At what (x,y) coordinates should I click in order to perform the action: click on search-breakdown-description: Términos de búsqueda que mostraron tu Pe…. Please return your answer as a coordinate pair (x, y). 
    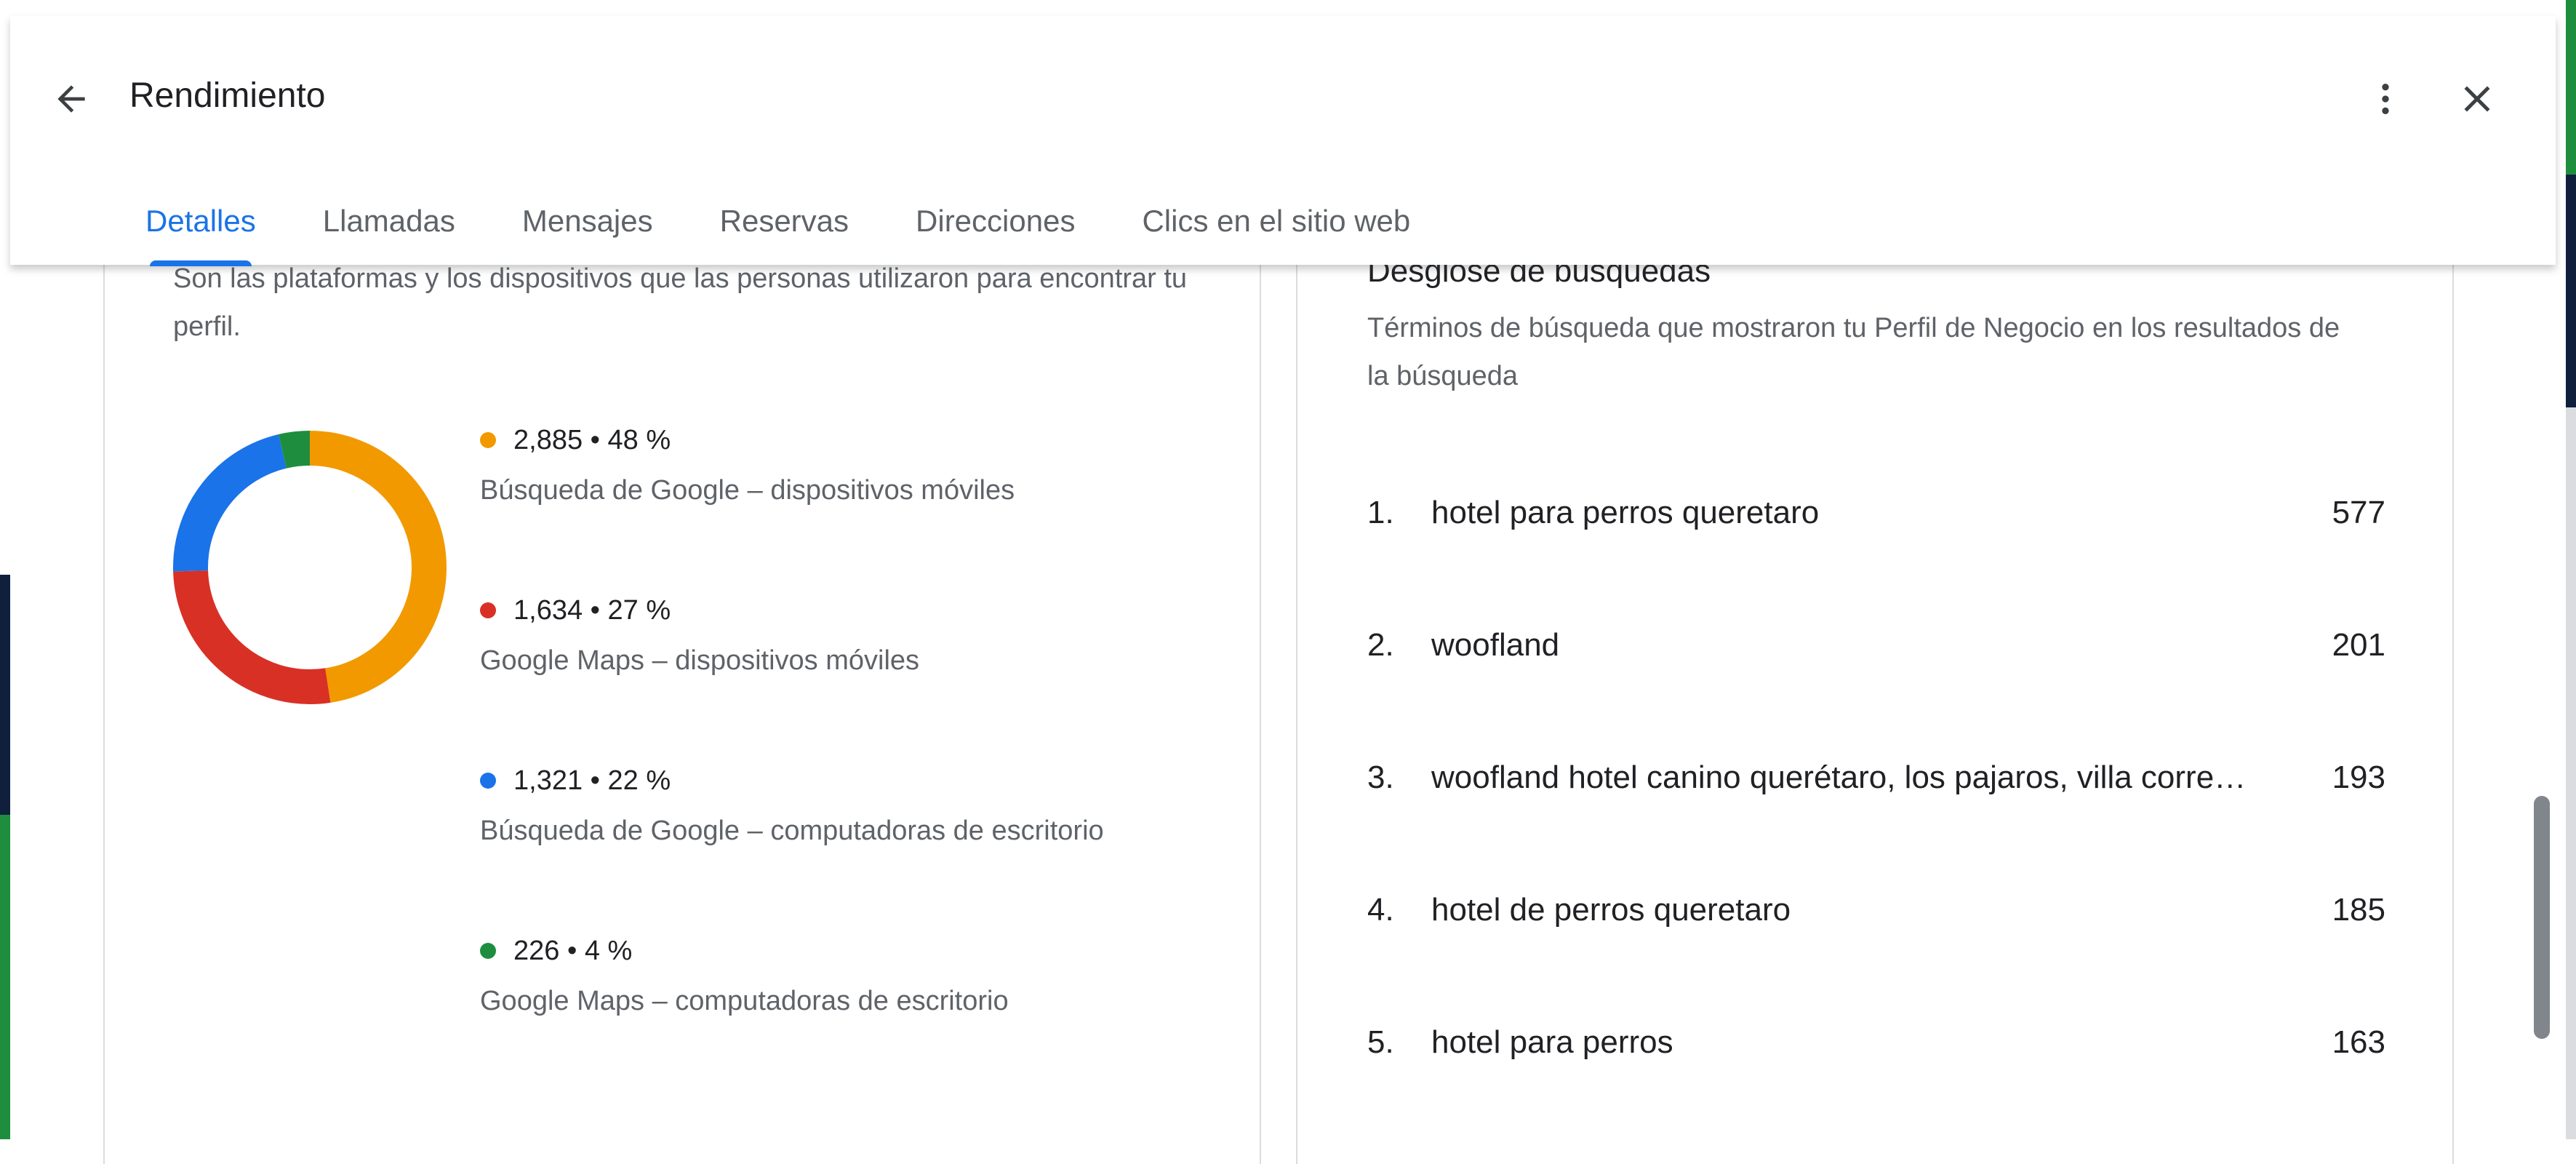
    Looking at the image, I should click on (1853, 352).